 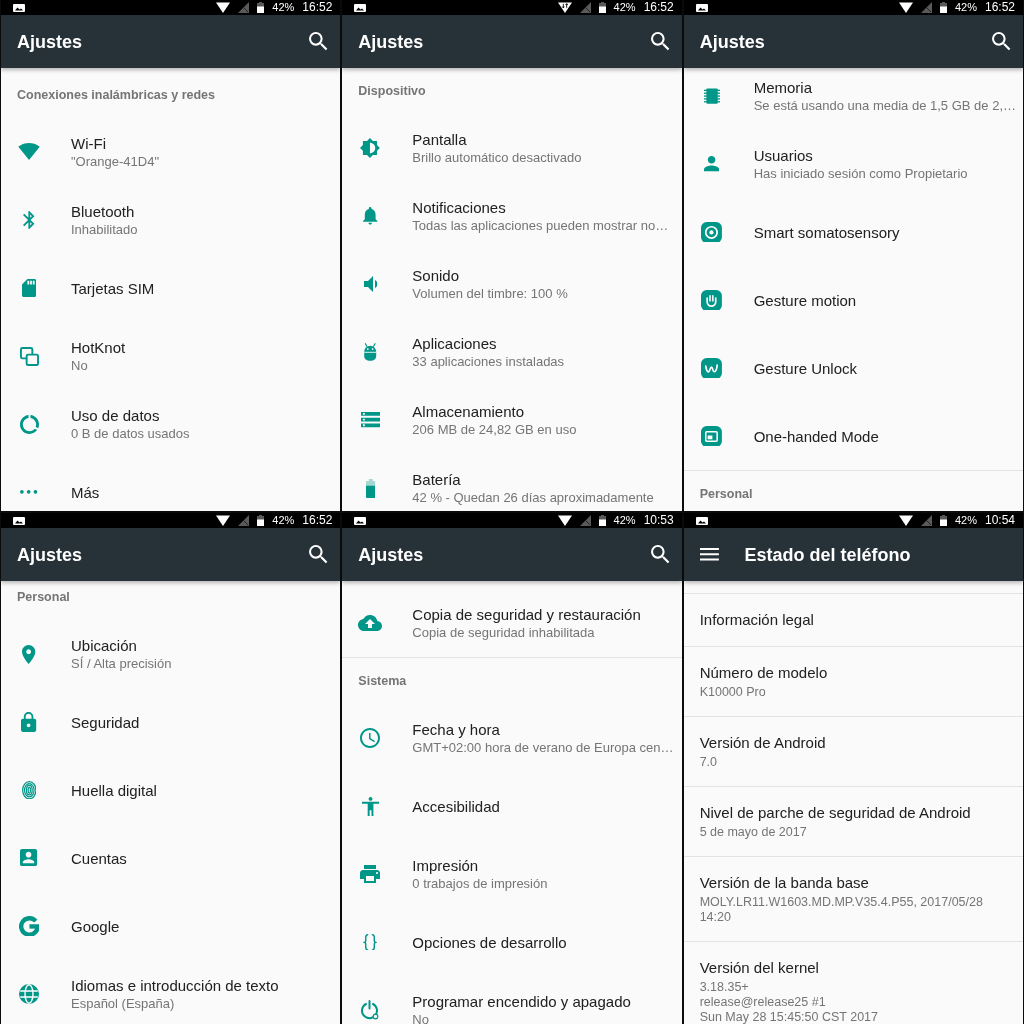 What do you see at coordinates (171, 654) in the screenshot?
I see `settings-item: Ubicación SÍ / Alta precisión` at bounding box center [171, 654].